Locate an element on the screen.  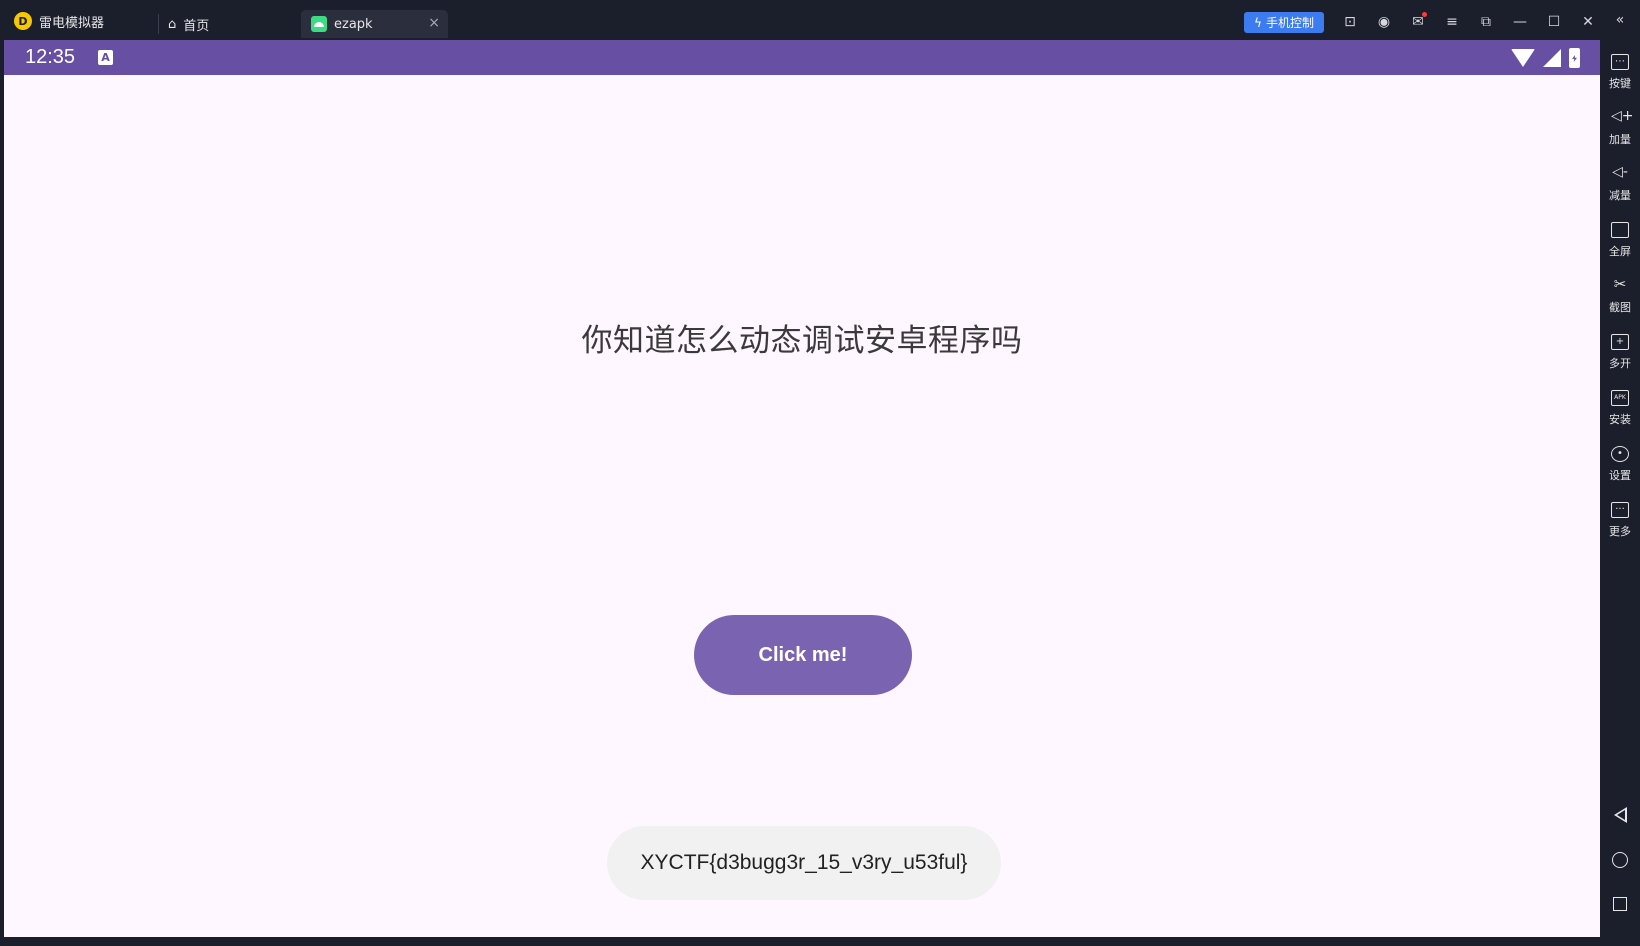
nav-back-button is located at coordinates (1620, 815).